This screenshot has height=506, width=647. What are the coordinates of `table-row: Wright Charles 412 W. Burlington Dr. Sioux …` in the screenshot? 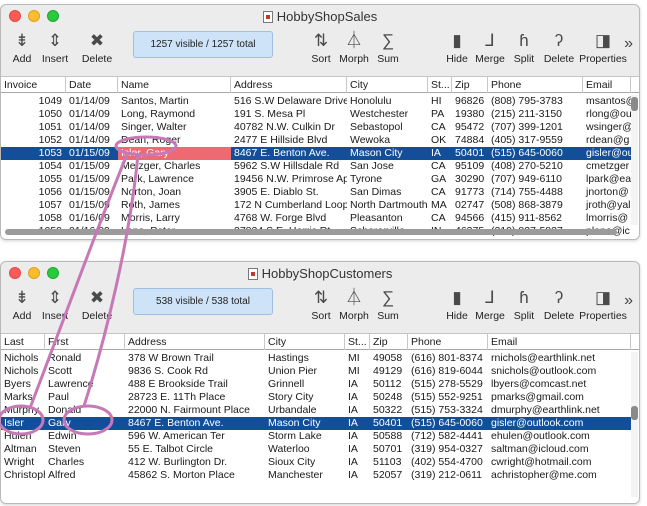 It's located at (316, 462).